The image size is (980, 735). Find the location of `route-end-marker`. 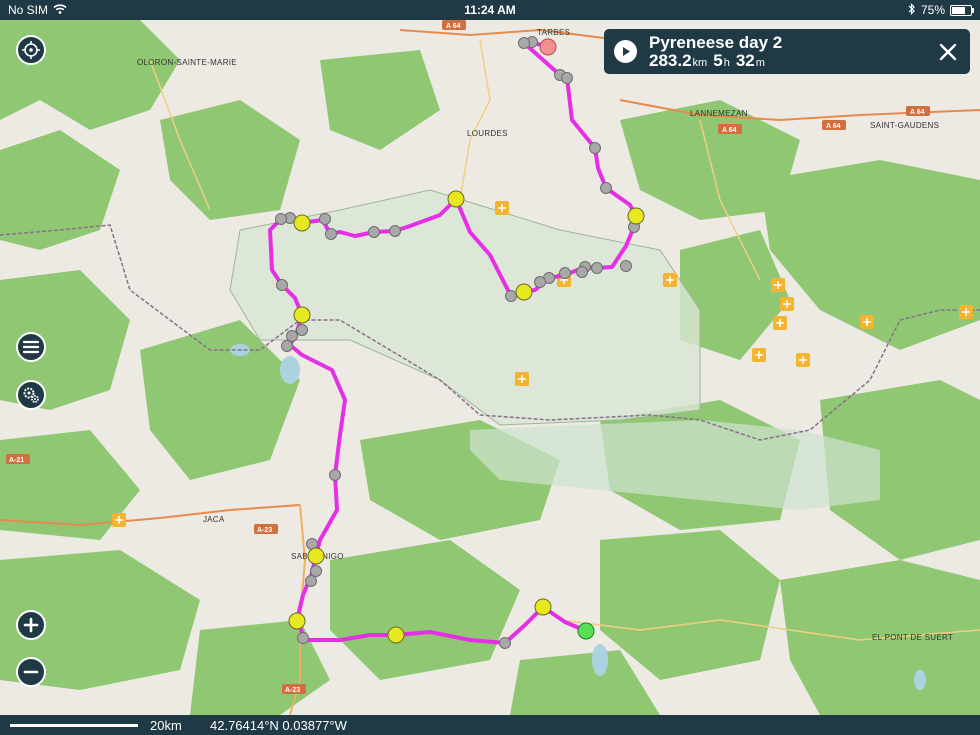

route-end-marker is located at coordinates (586, 631).